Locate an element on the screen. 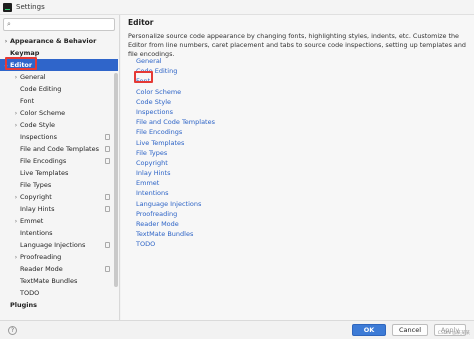 The image size is (474, 339). sidebar-item-label: Keymap is located at coordinates (25, 53).